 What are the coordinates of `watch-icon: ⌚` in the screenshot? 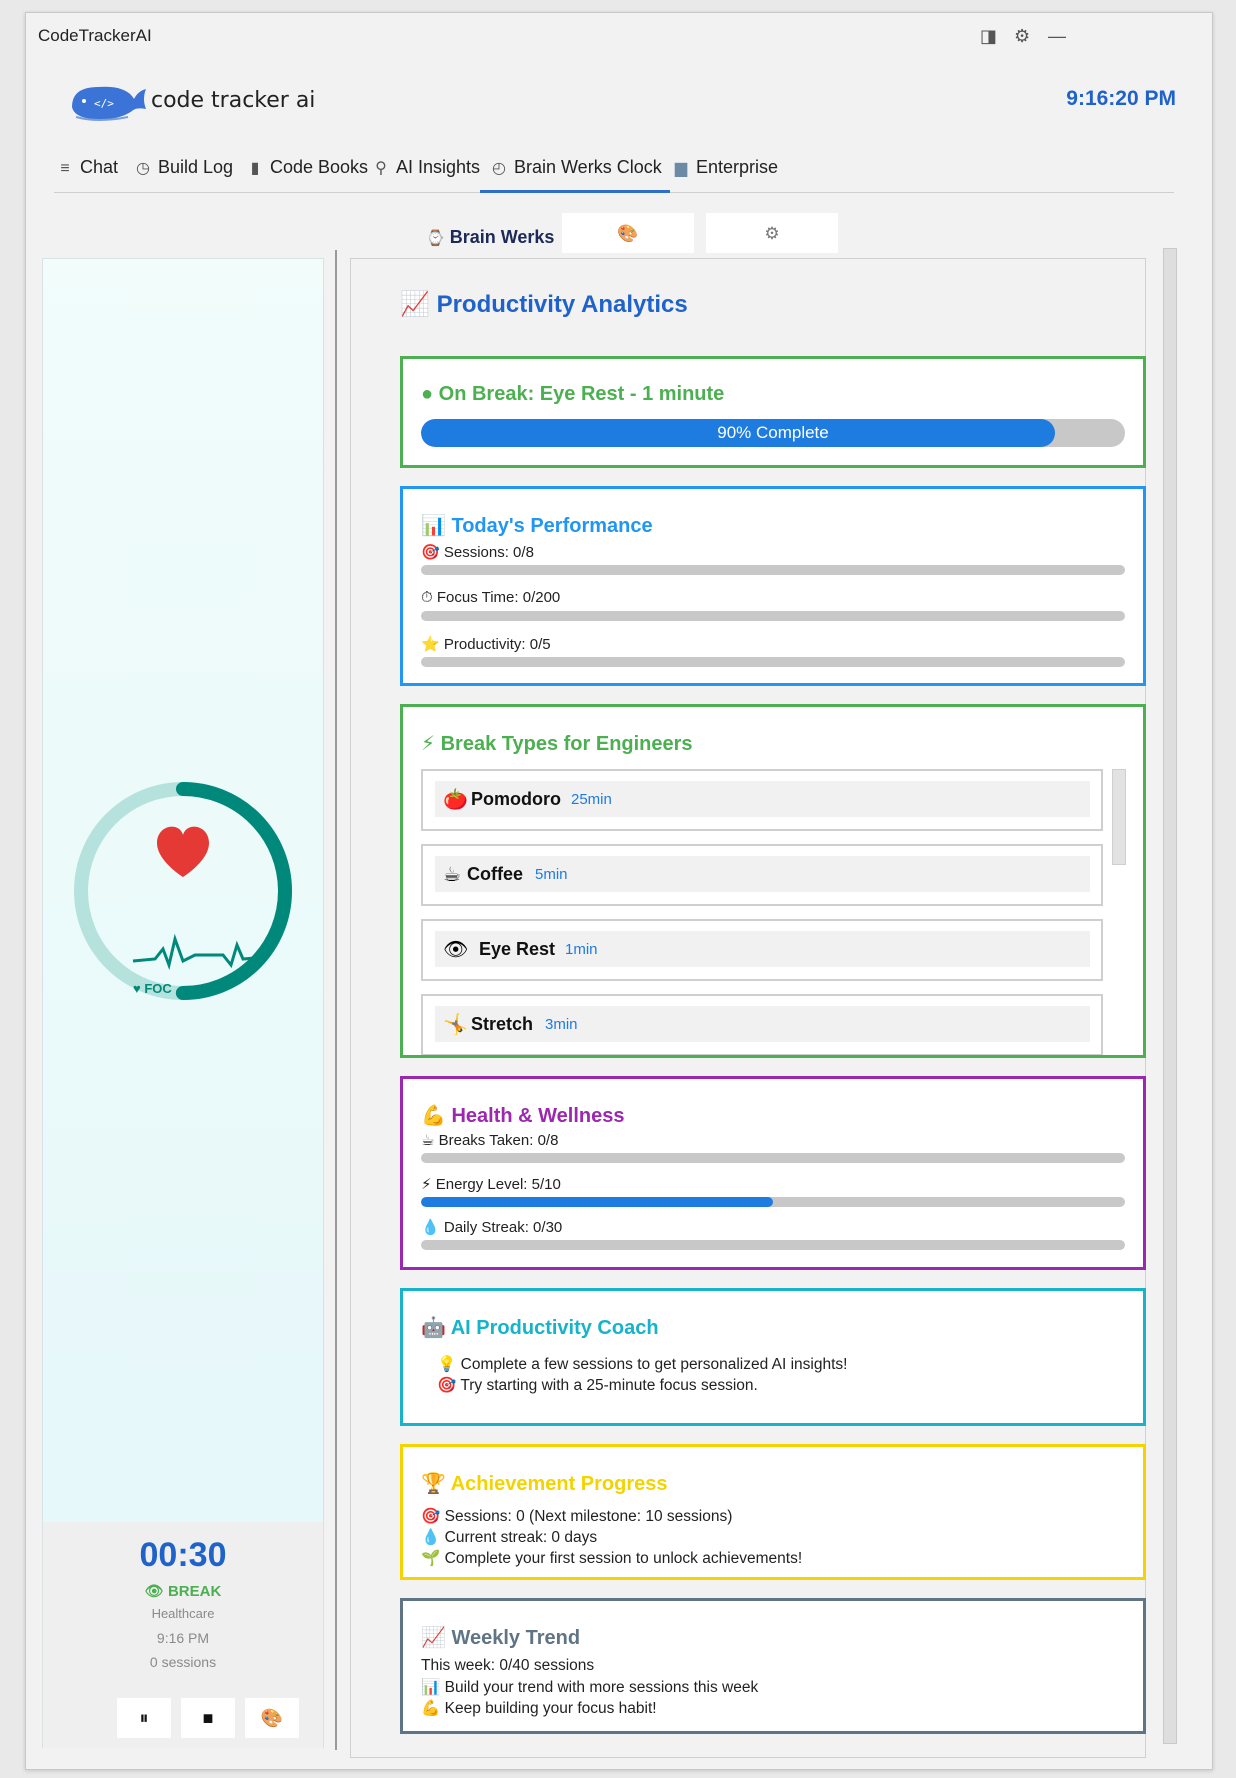 It's located at (435, 238).